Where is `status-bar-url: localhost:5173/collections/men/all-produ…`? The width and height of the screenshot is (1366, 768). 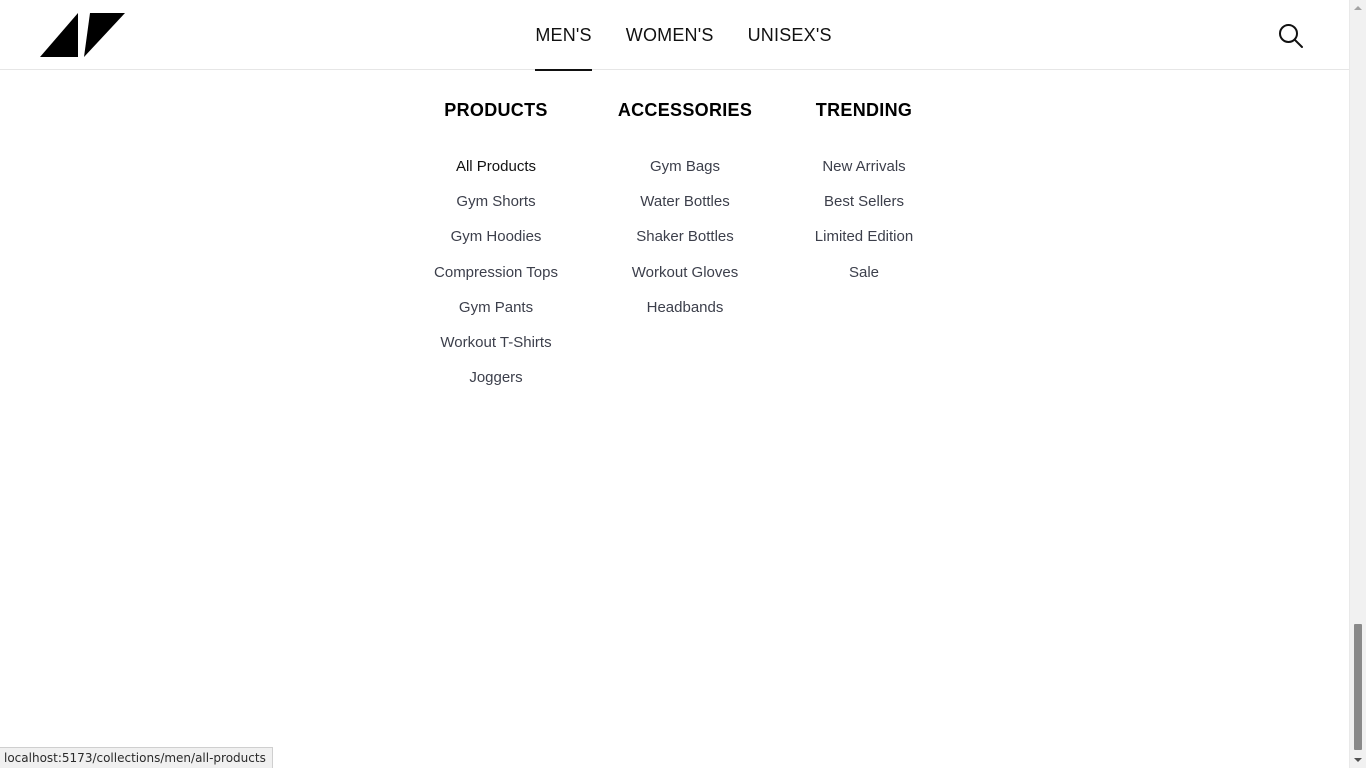
status-bar-url: localhost:5173/collections/men/all-produ… is located at coordinates (136, 757).